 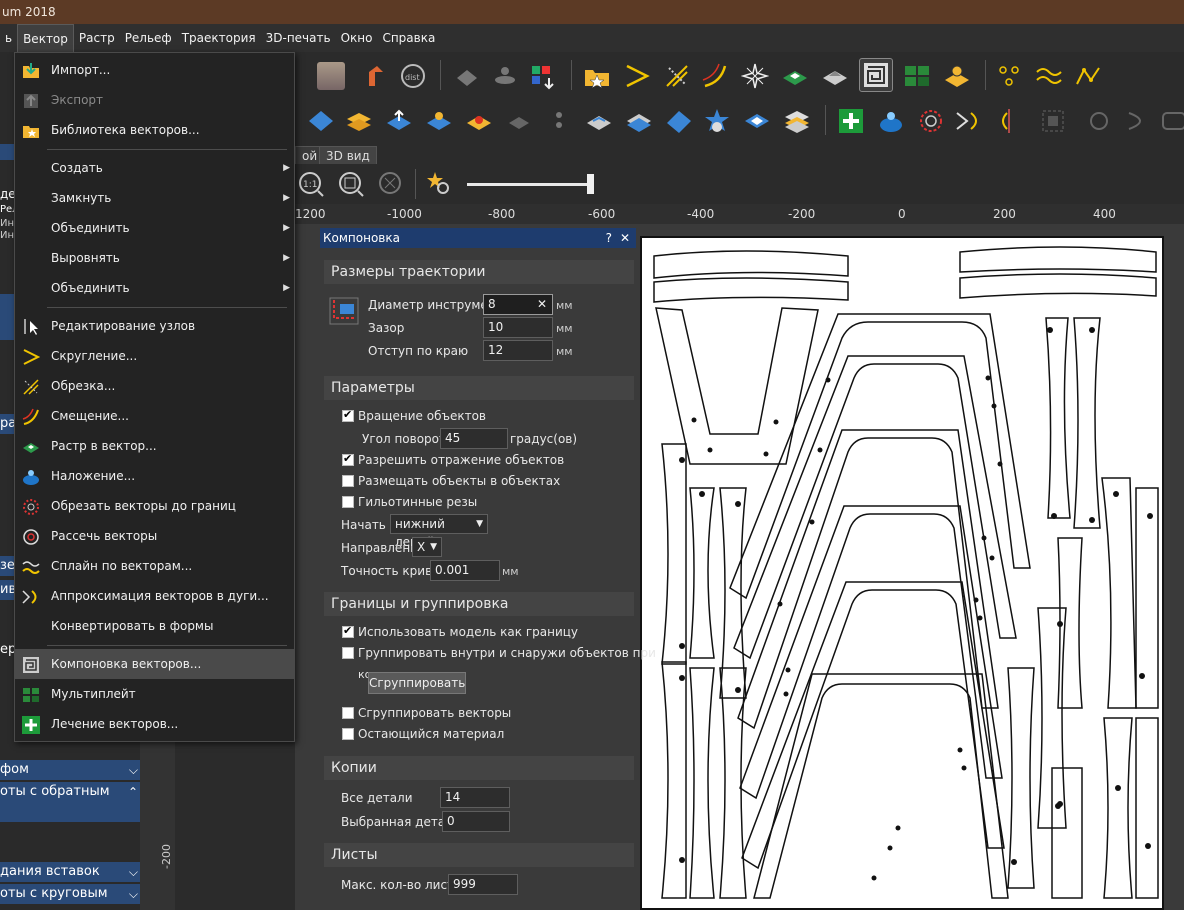 What do you see at coordinates (518, 350) in the screenshot?
I see `edge-offset-input: 12` at bounding box center [518, 350].